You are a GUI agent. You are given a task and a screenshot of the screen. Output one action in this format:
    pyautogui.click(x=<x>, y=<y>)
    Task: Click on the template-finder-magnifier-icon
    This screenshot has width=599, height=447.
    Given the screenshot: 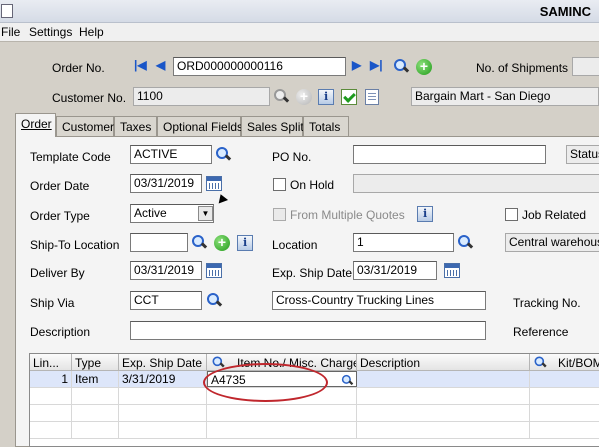 What is the action you would take?
    pyautogui.click(x=223, y=154)
    